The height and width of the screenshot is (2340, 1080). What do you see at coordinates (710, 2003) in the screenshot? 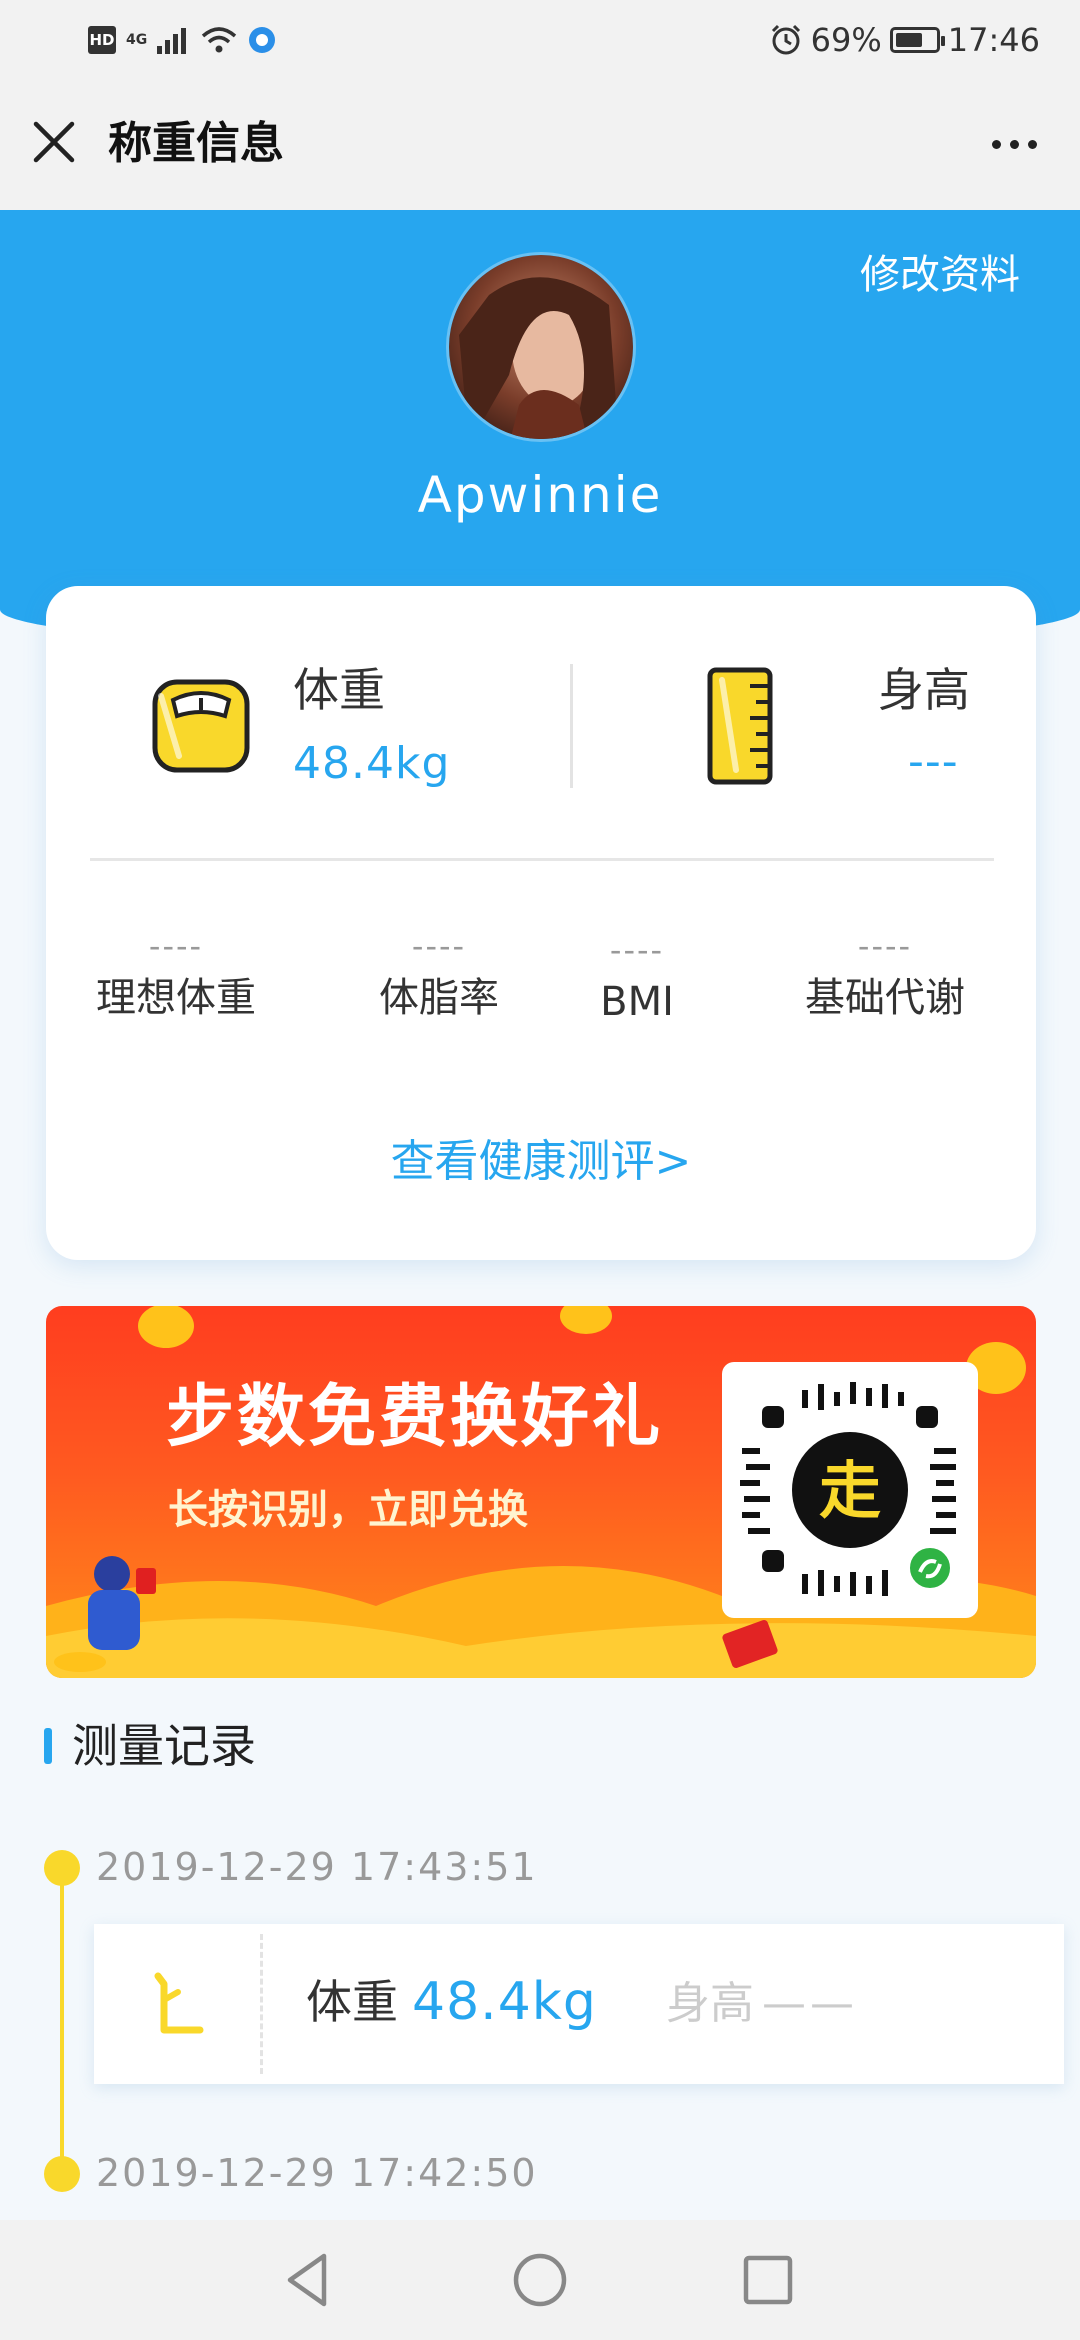
I see `record-height-label: 身高` at bounding box center [710, 2003].